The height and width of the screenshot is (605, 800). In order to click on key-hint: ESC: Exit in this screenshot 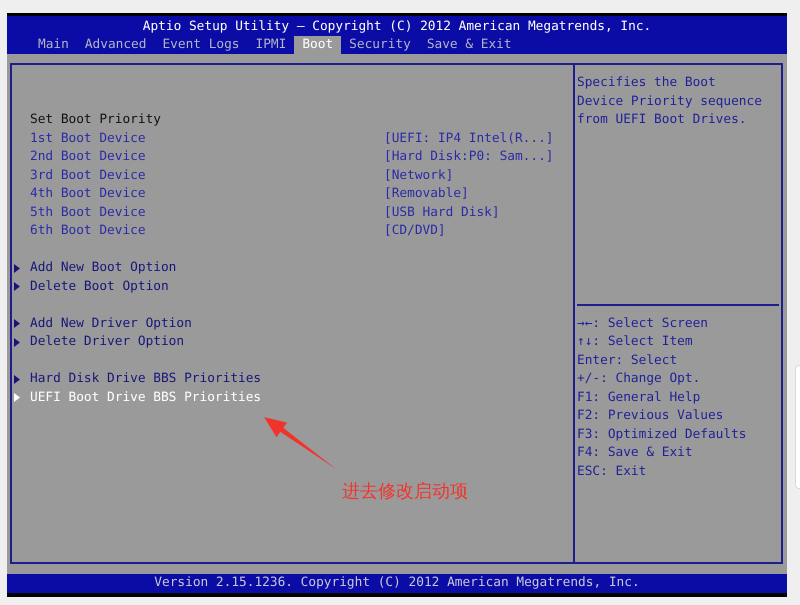, I will do `click(611, 471)`.